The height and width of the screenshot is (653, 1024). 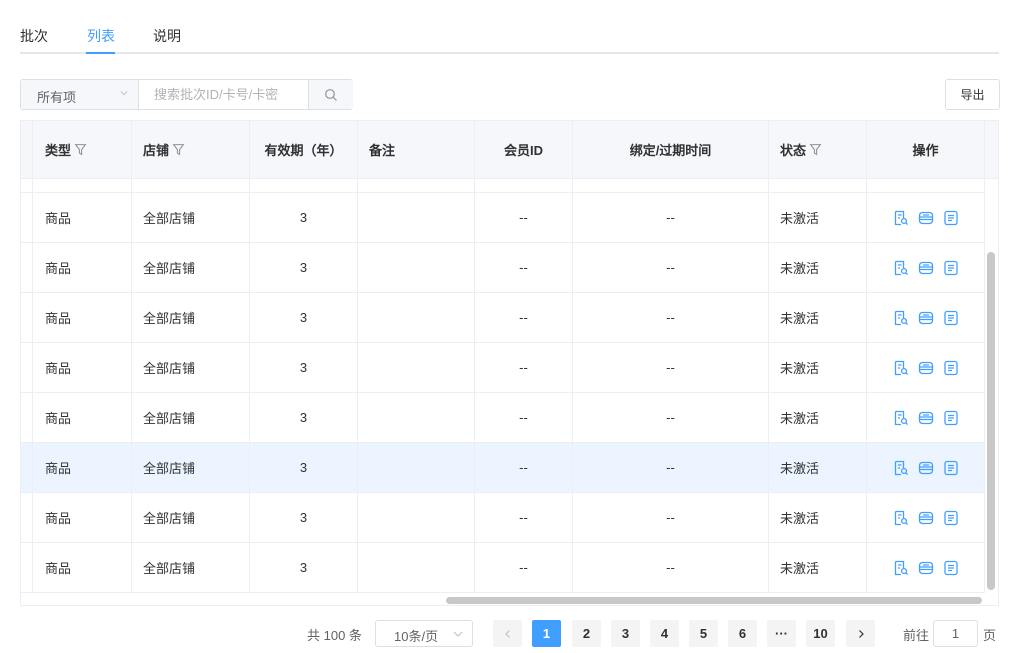 I want to click on page-button: 4, so click(x=664, y=633).